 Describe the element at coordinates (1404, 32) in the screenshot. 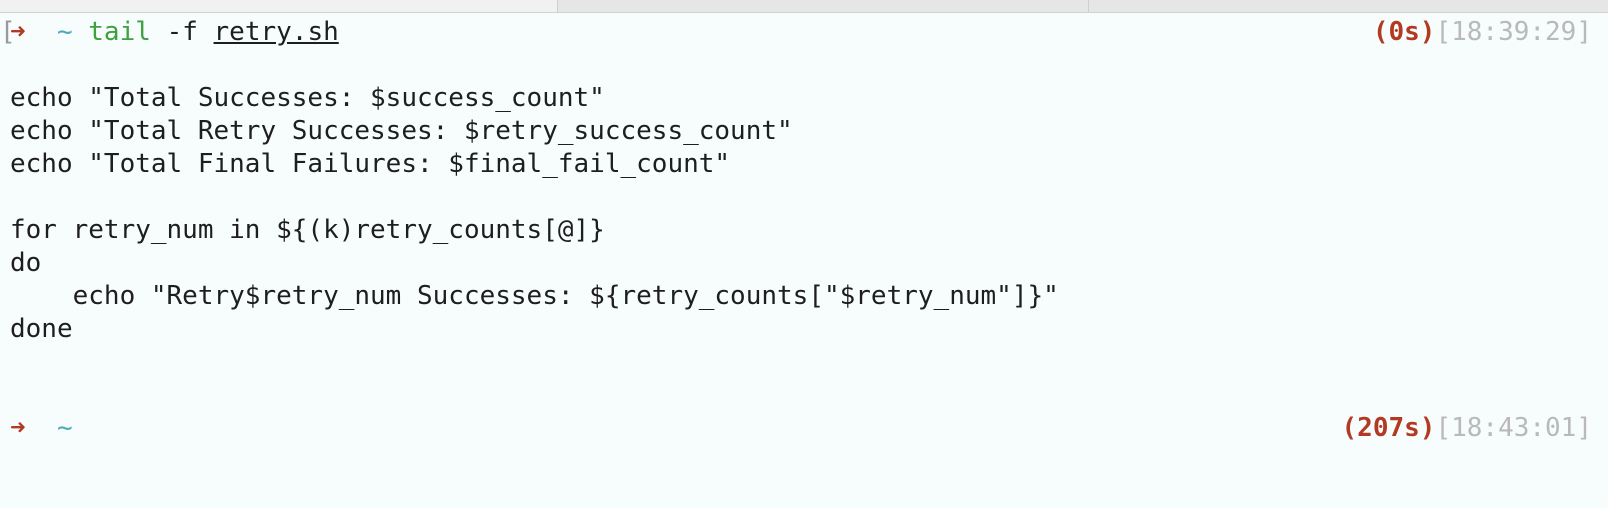

I see `elapsed-time: (0s)` at that location.